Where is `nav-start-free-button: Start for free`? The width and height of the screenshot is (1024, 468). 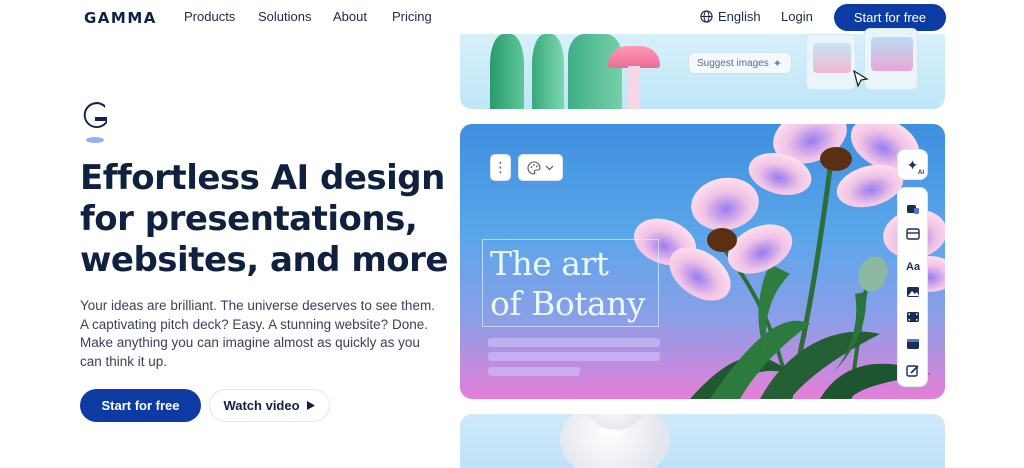 nav-start-free-button: Start for free is located at coordinates (890, 17).